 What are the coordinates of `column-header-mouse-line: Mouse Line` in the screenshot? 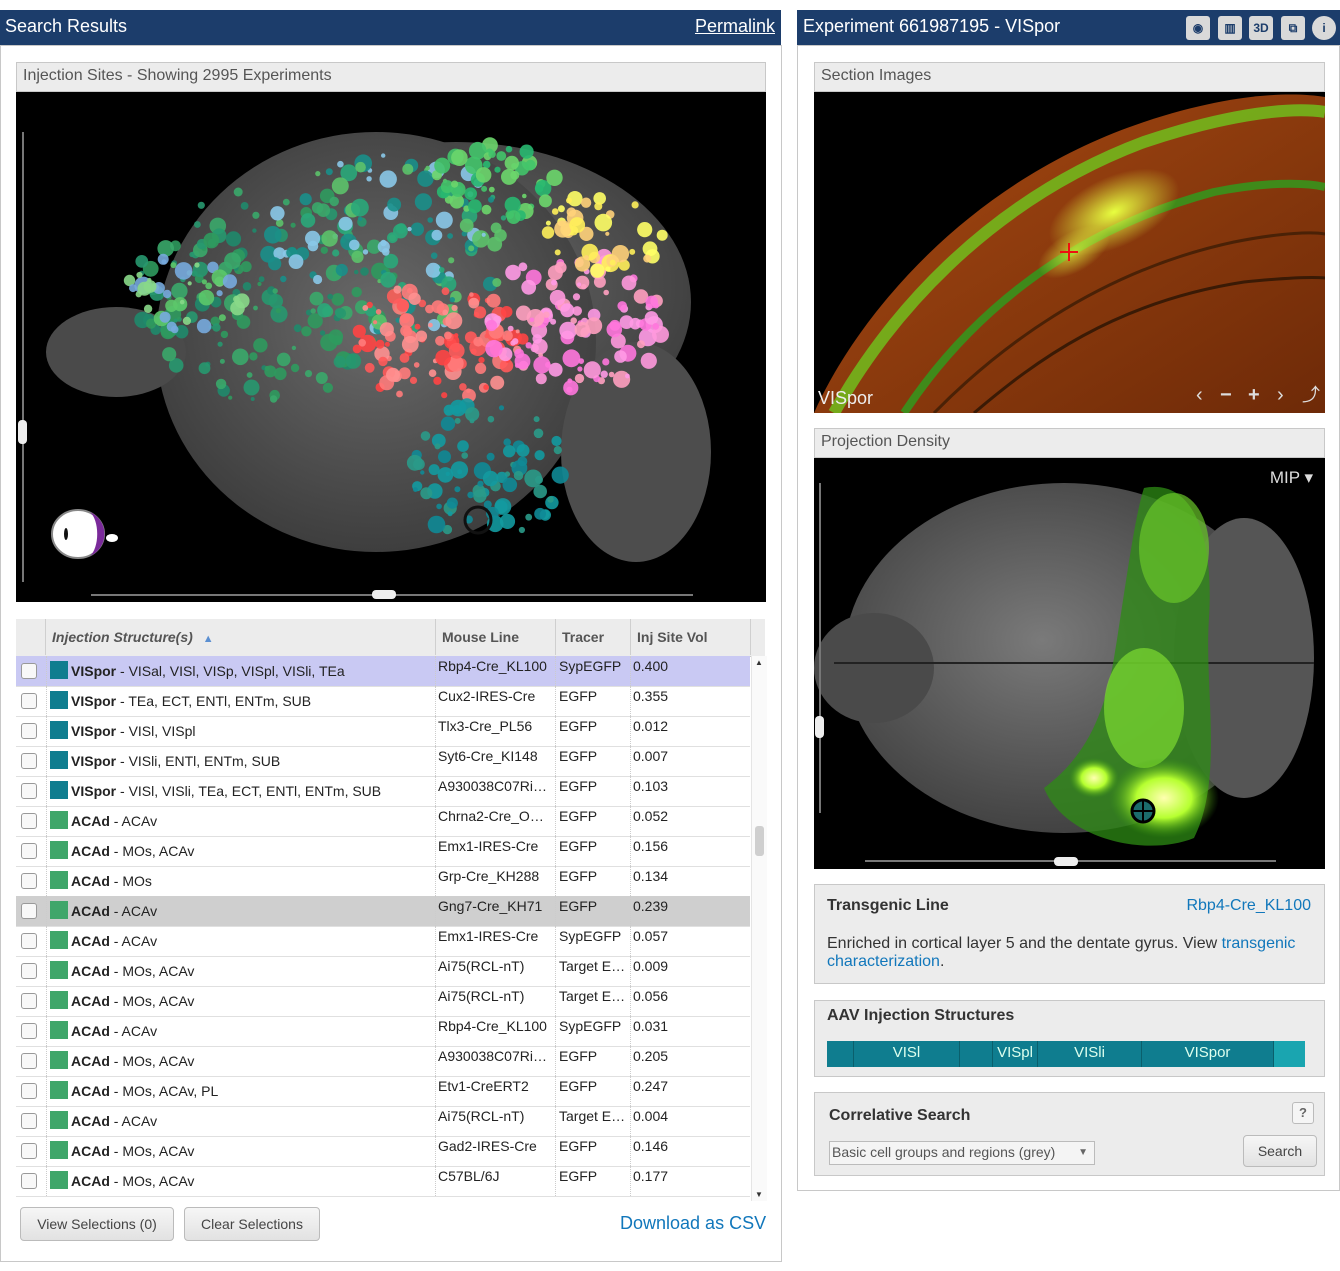 It's located at (496, 637).